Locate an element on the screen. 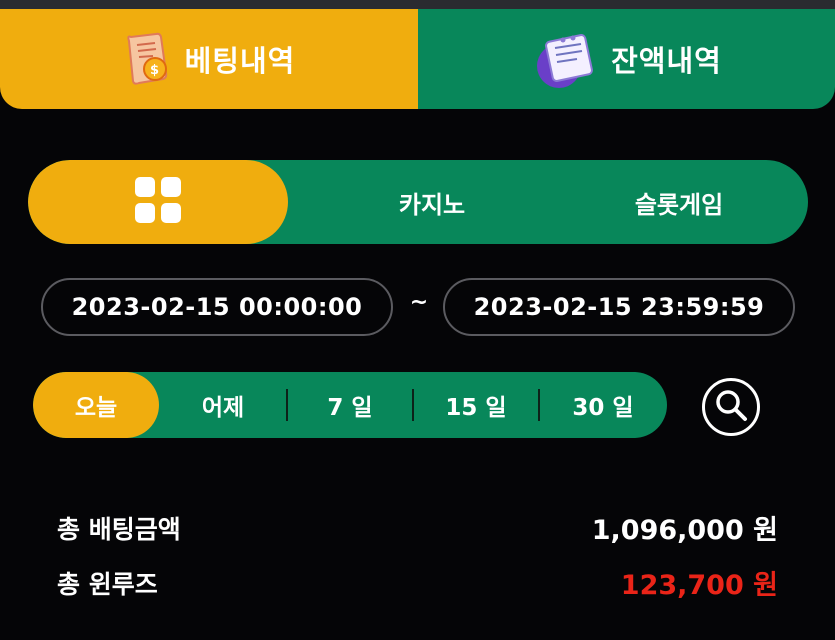 The width and height of the screenshot is (835, 640). total-winloss-value: 123,700 원 is located at coordinates (699, 585).